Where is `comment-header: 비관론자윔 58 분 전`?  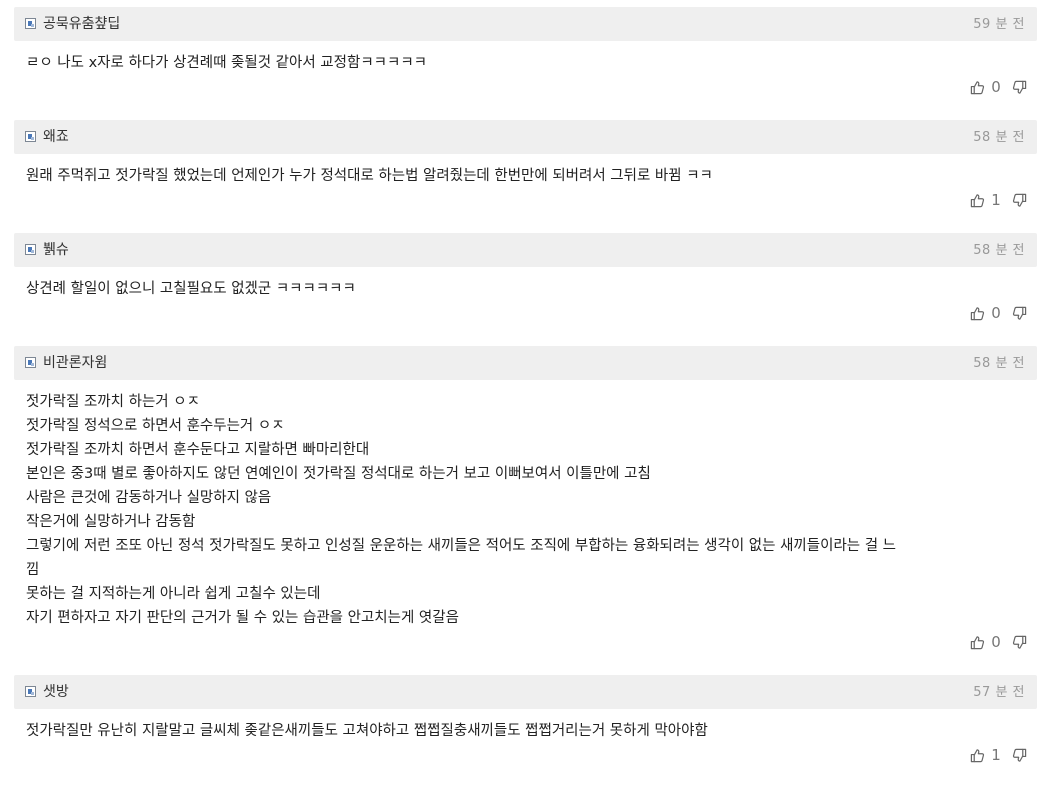
comment-header: 비관론자윔 58 분 전 is located at coordinates (525, 363).